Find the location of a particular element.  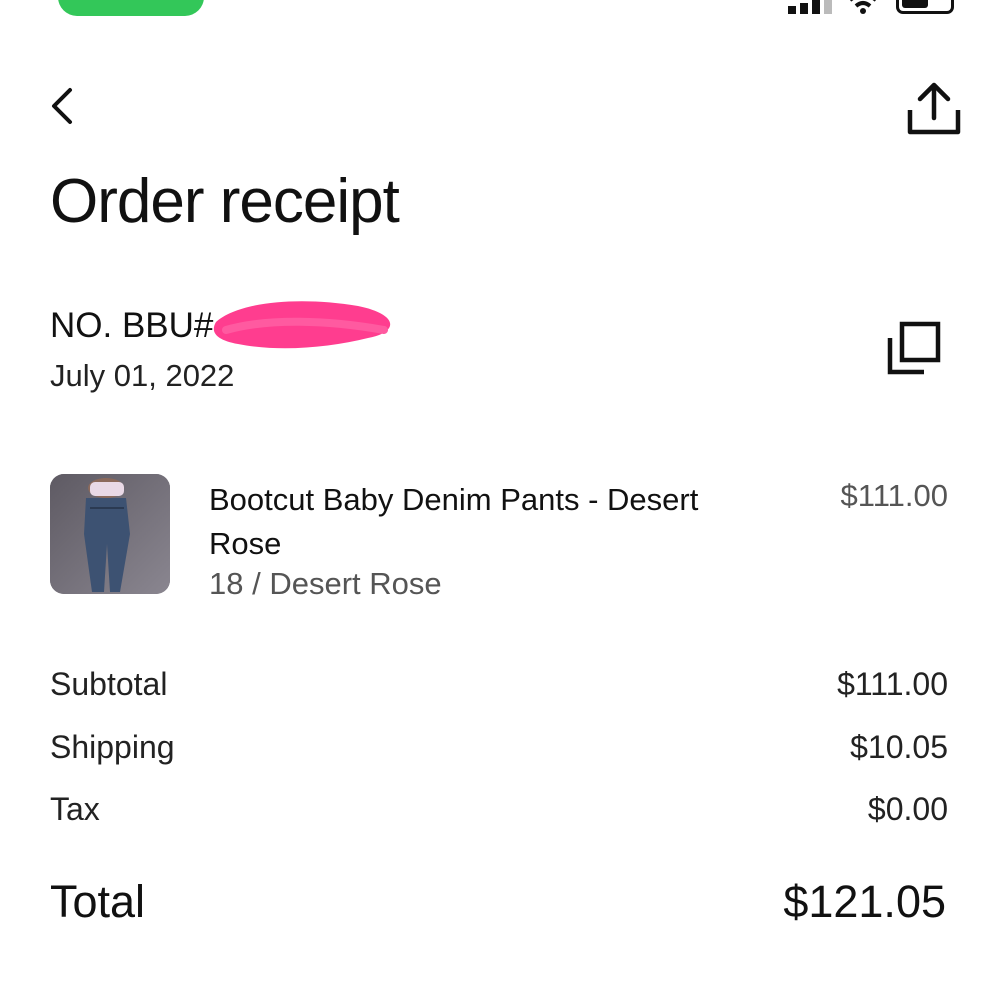

product-image is located at coordinates (110, 534).